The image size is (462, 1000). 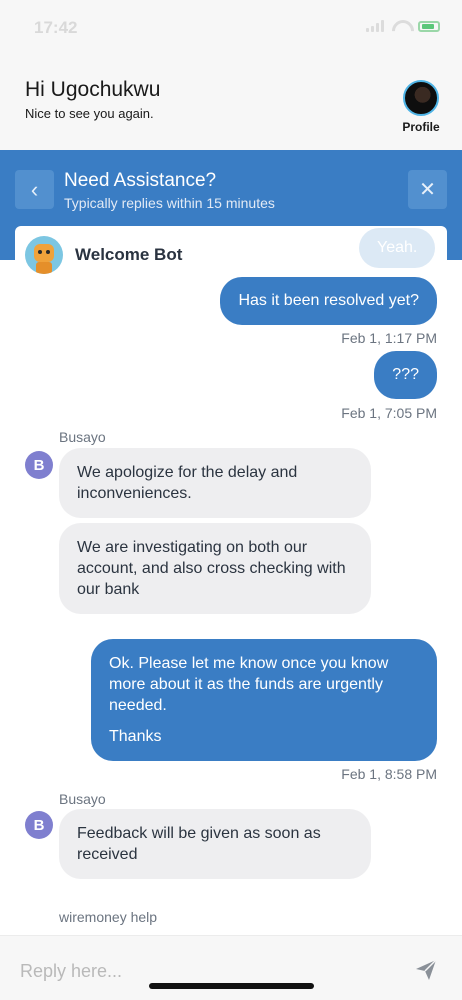 I want to click on message-text: ???, so click(x=405, y=374).